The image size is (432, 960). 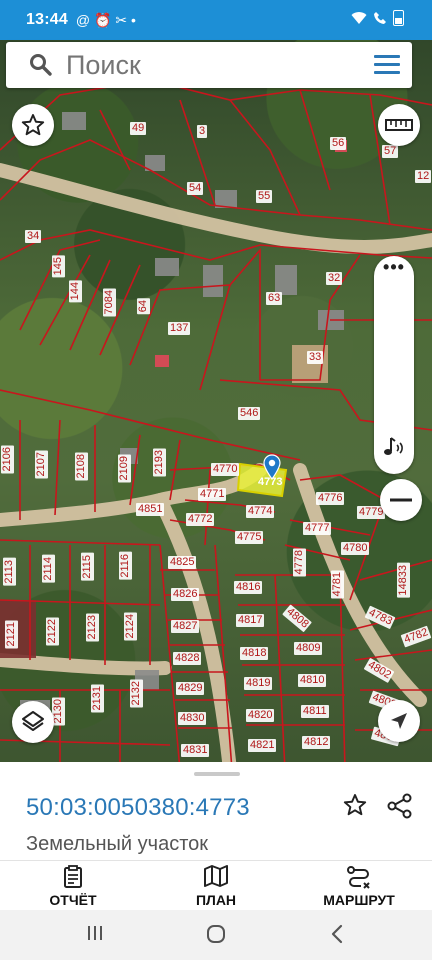 I want to click on search-bar, so click(x=209, y=65).